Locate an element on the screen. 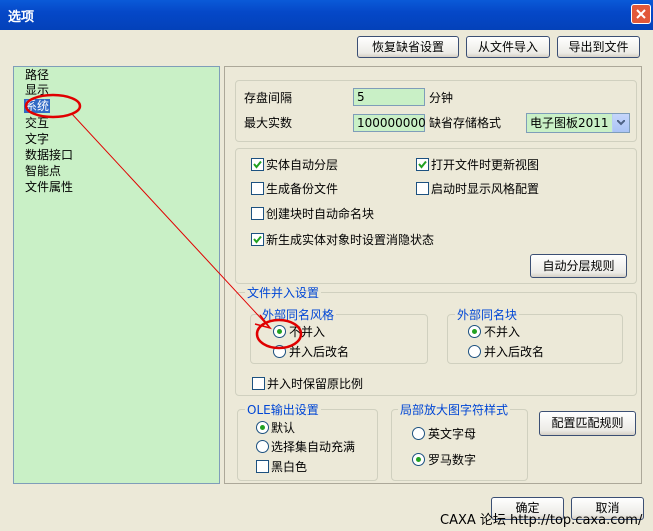 The image size is (653, 531). english-letters-label: 英文字母 is located at coordinates (452, 434).